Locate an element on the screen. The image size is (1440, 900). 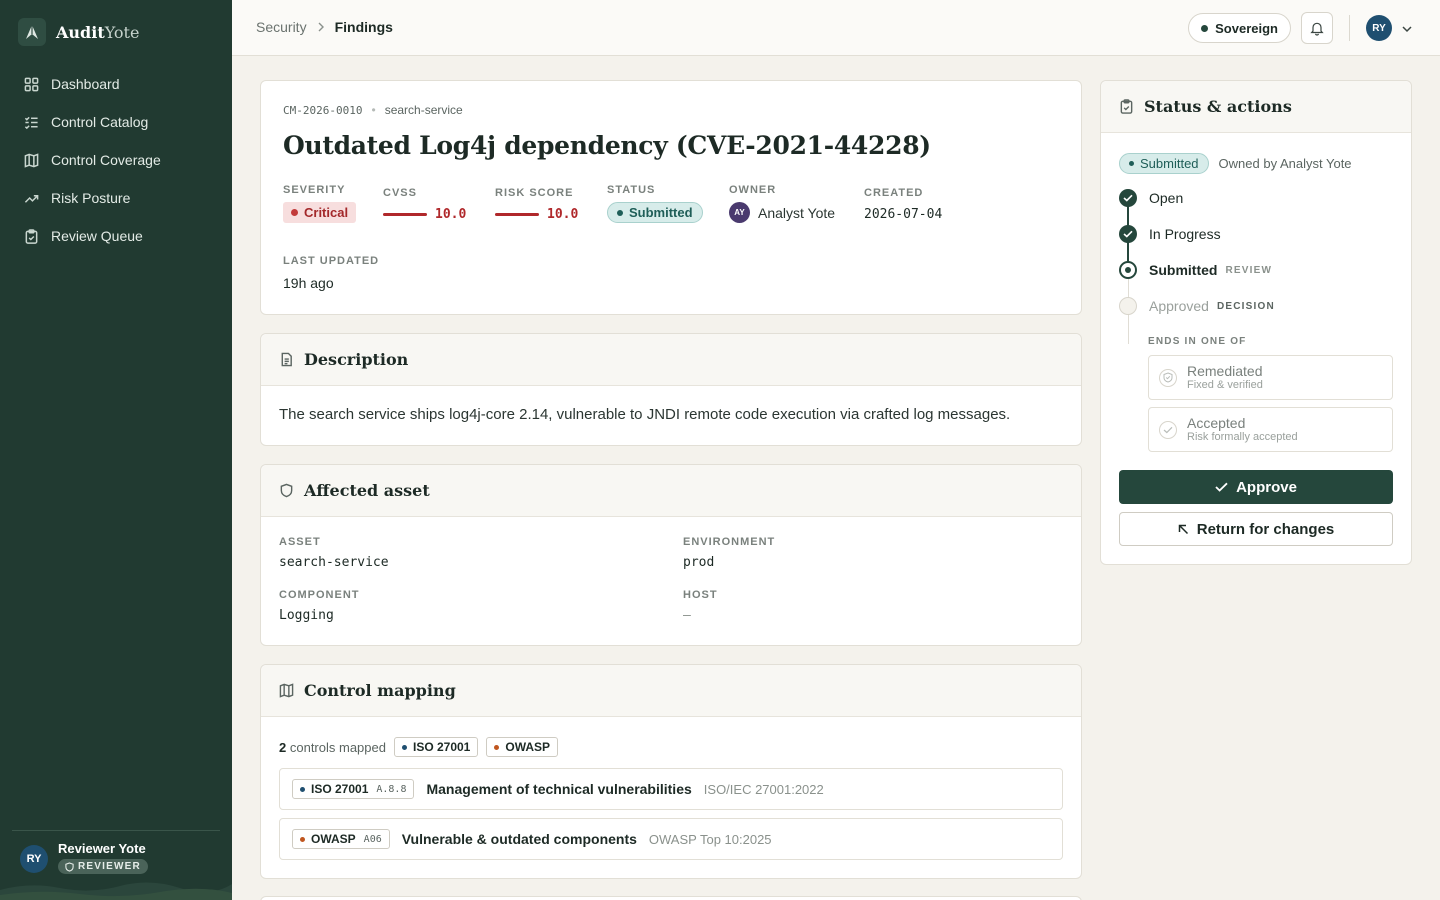
shield-check-icon is located at coordinates (1168, 377).